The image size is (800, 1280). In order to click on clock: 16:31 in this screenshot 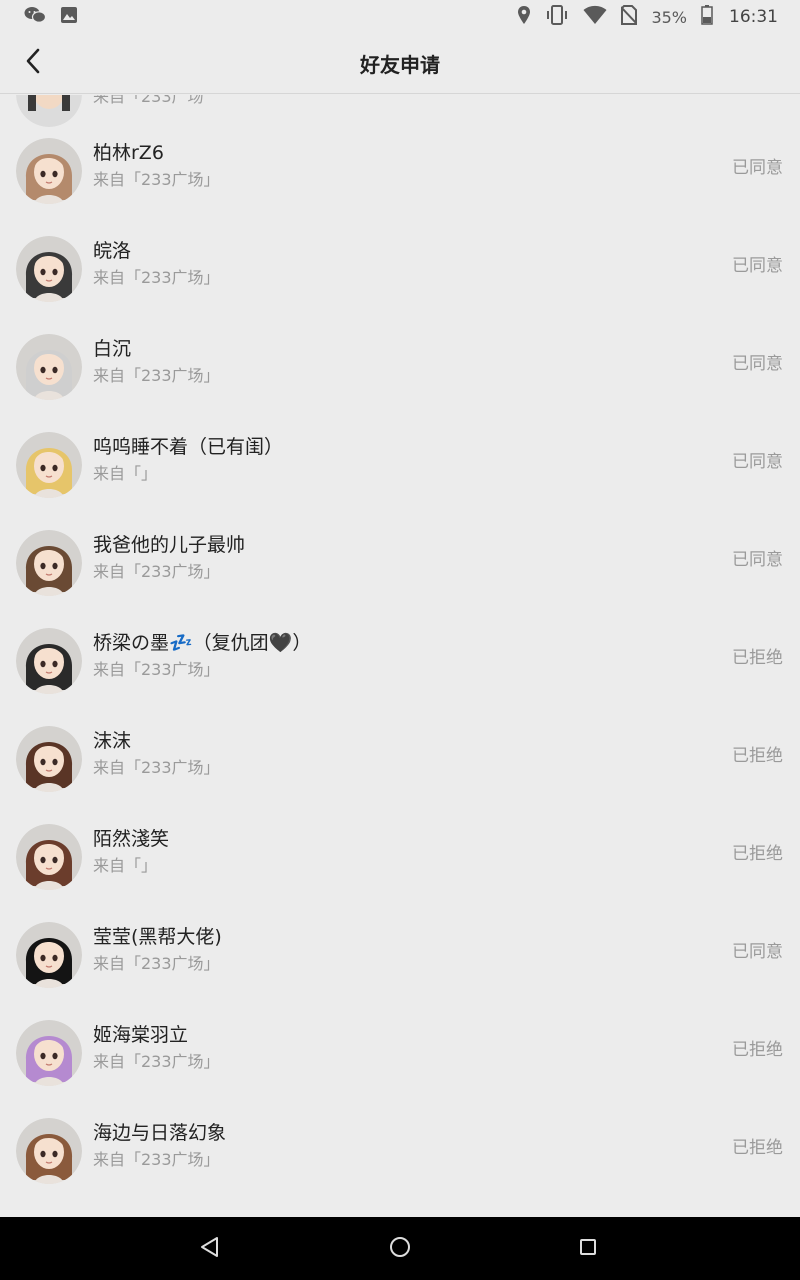, I will do `click(753, 17)`.